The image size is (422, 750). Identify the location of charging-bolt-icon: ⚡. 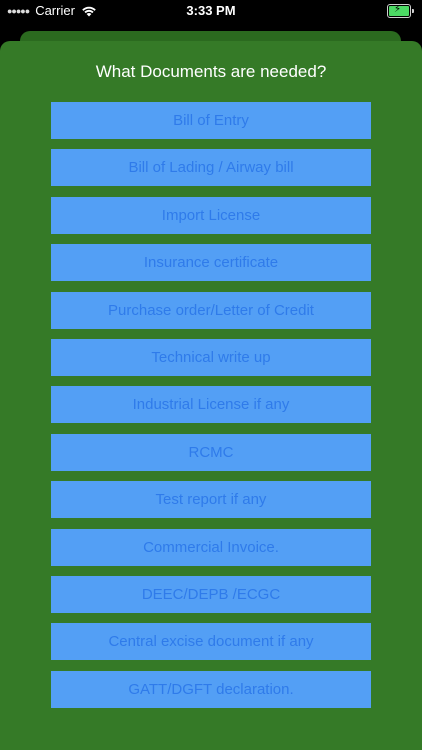
(398, 9).